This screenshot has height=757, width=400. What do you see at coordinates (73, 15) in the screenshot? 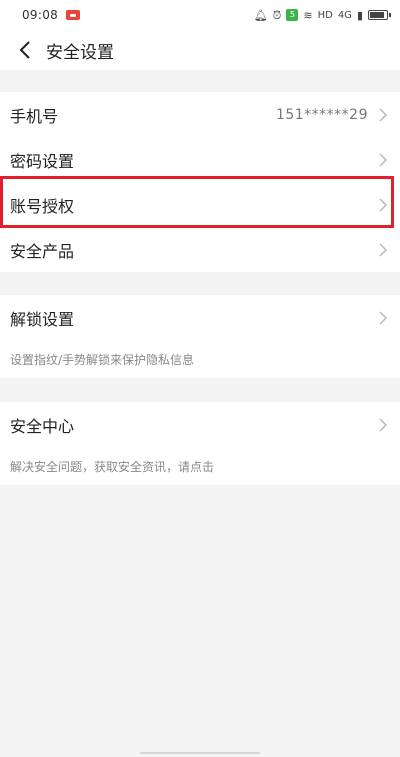
I see `notification-icon` at bounding box center [73, 15].